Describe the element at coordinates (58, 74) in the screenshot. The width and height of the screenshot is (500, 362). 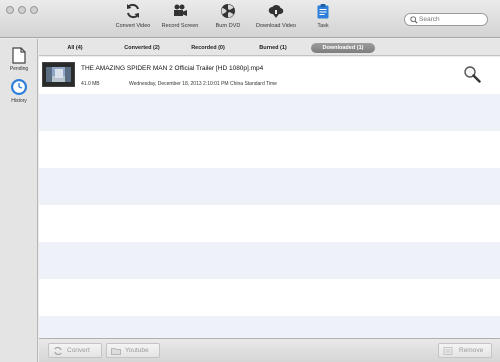
I see `video-thumbnail` at that location.